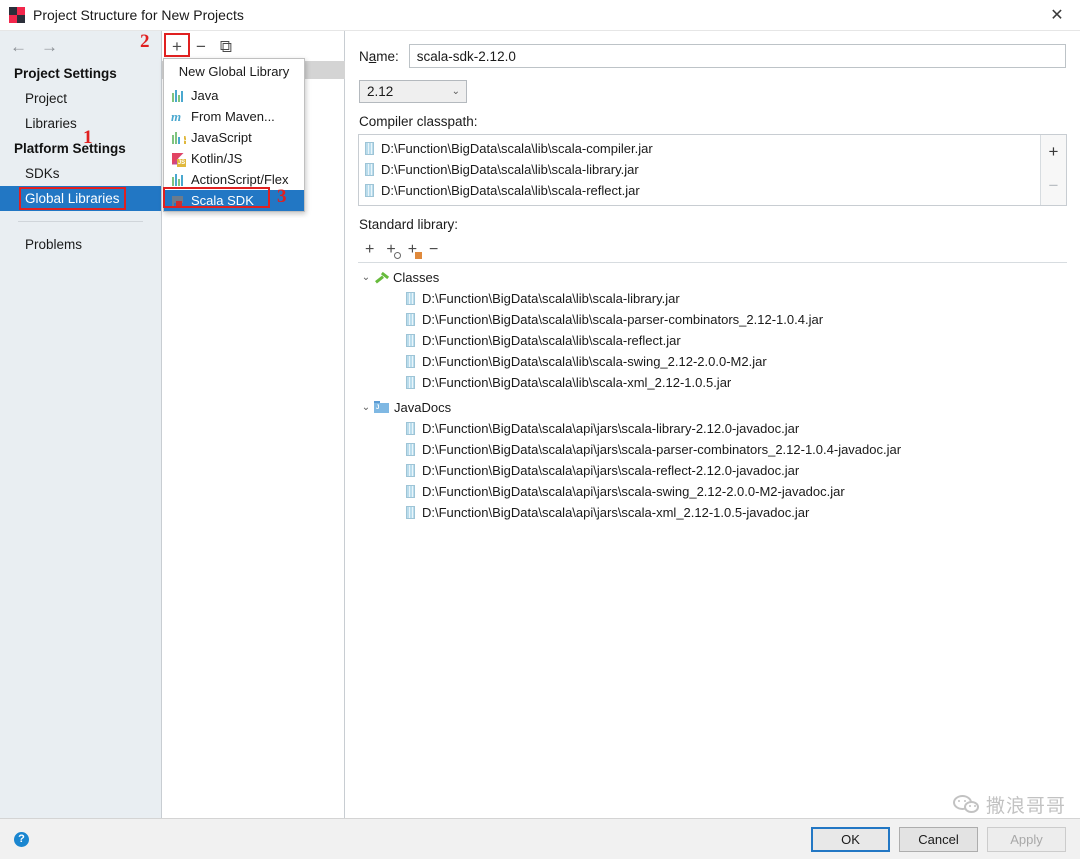  What do you see at coordinates (379, 56) in the screenshot?
I see `name-label: Name:` at bounding box center [379, 56].